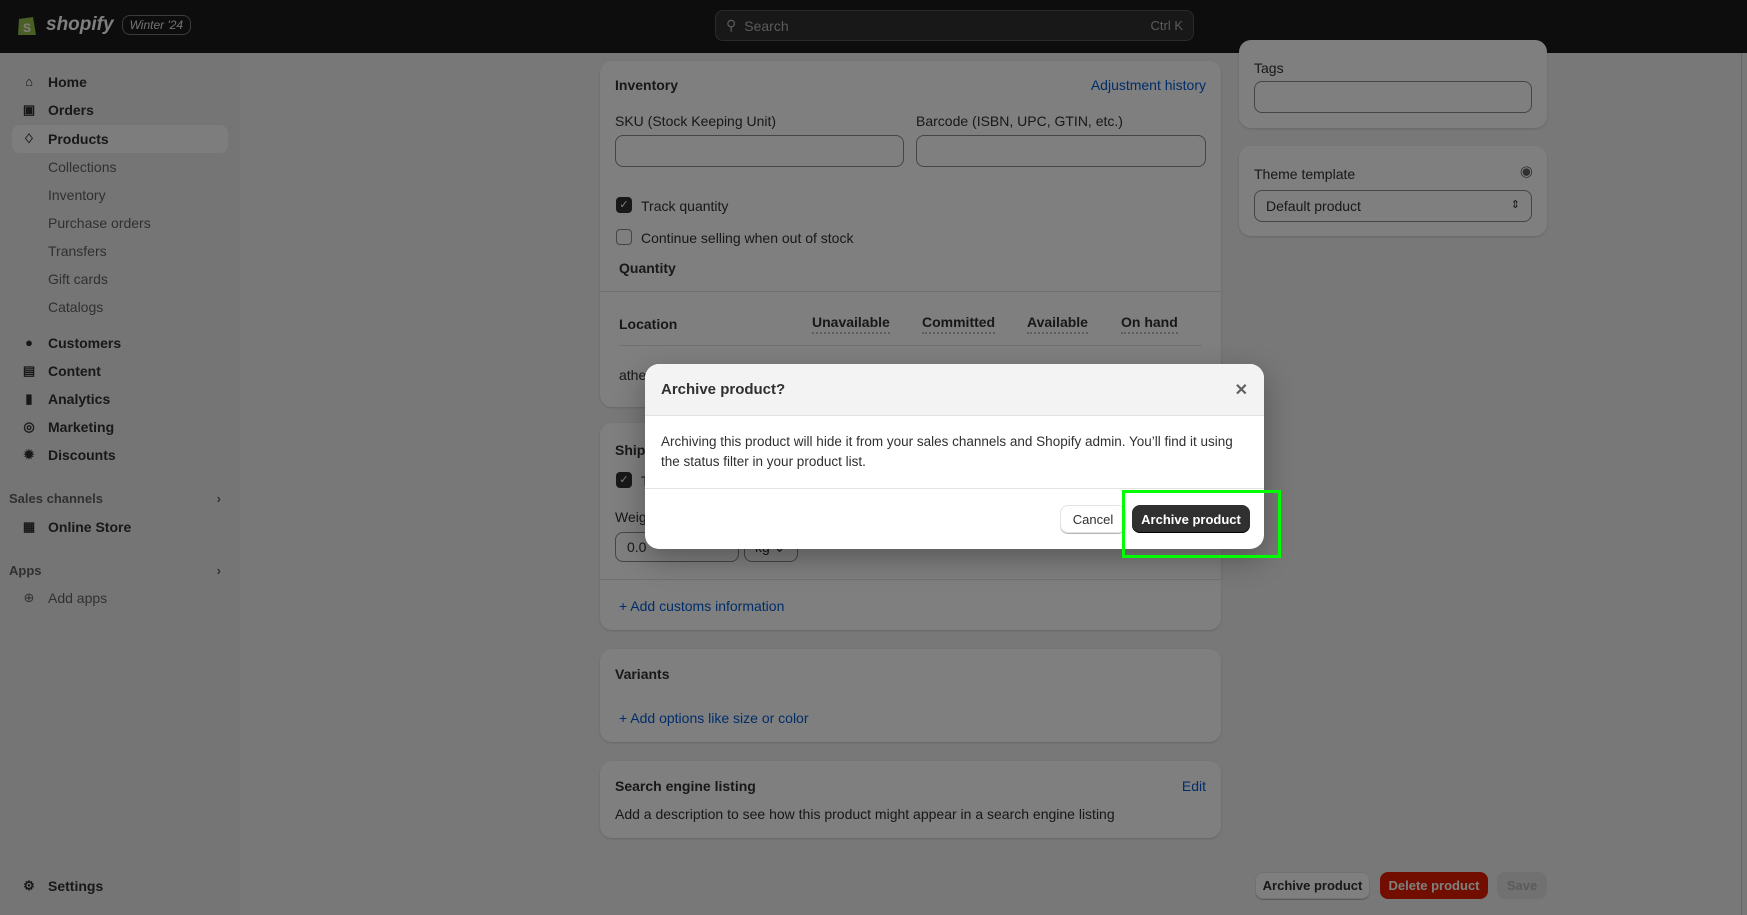  Describe the element at coordinates (1093, 519) in the screenshot. I see `cancel-button: Cancel` at that location.